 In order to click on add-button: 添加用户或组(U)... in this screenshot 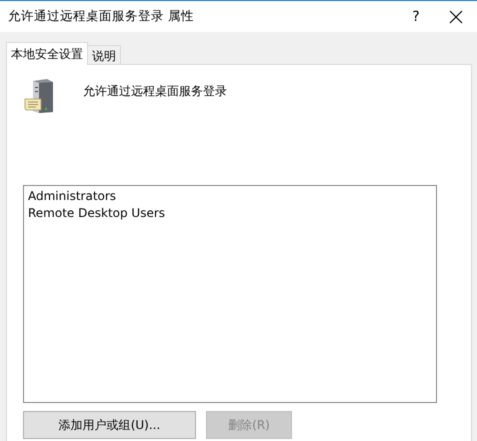, I will do `click(109, 425)`.